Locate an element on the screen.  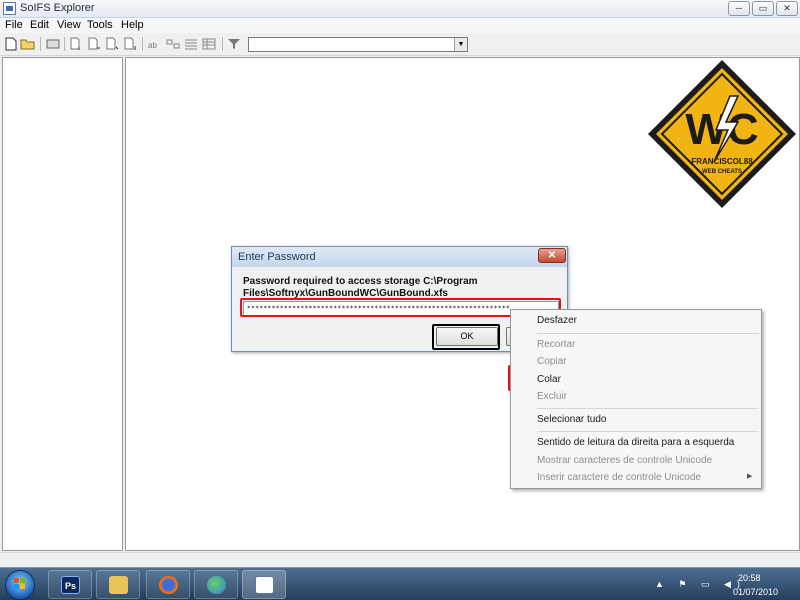
storage-icon is located at coordinates (53, 44).